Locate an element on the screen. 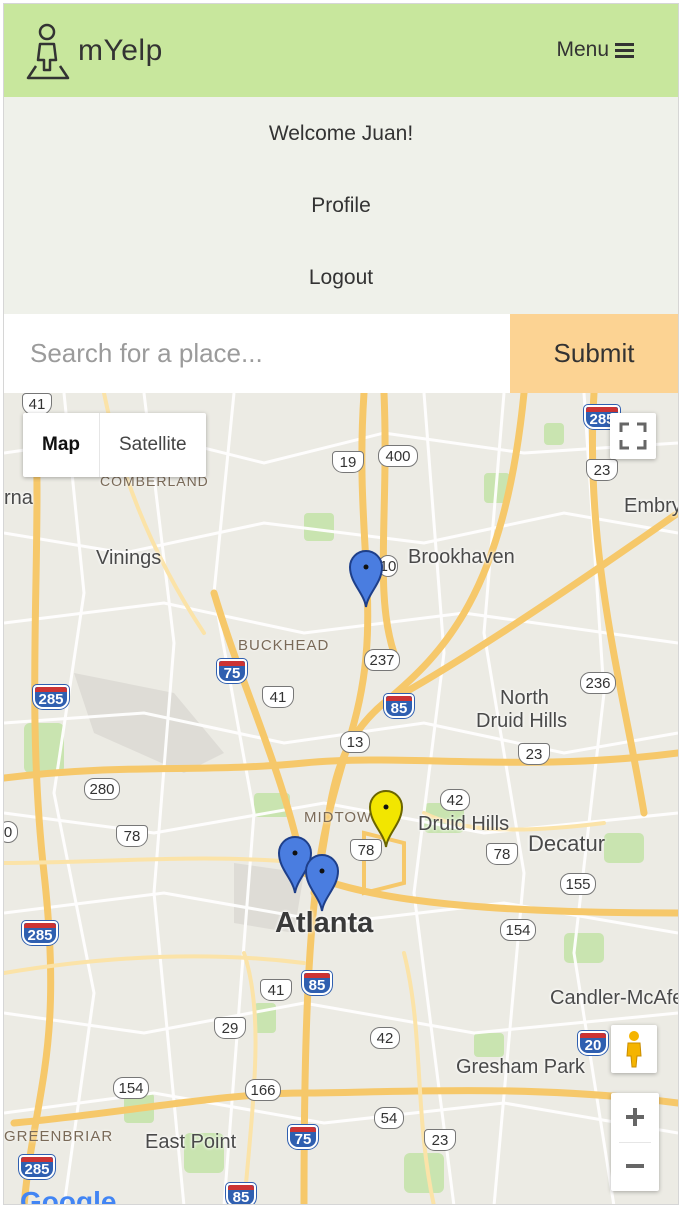 The width and height of the screenshot is (682, 1206). pegman-icon is located at coordinates (634, 1049).